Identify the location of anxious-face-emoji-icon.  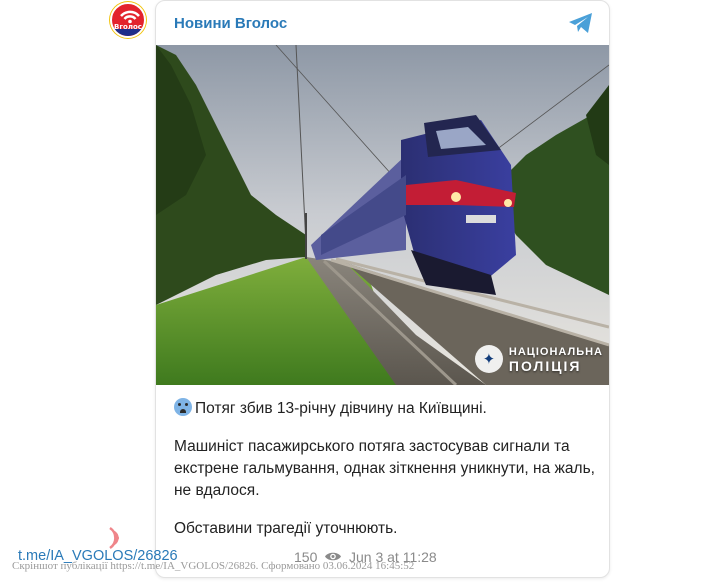
(183, 407).